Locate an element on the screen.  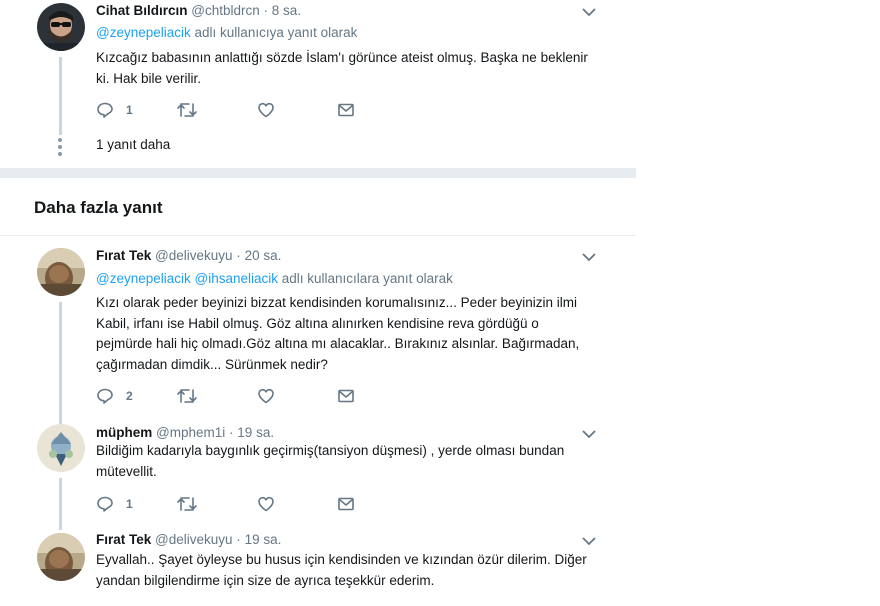
mention-link: @zeynepeliacik @ihsaneliacik is located at coordinates (187, 278).